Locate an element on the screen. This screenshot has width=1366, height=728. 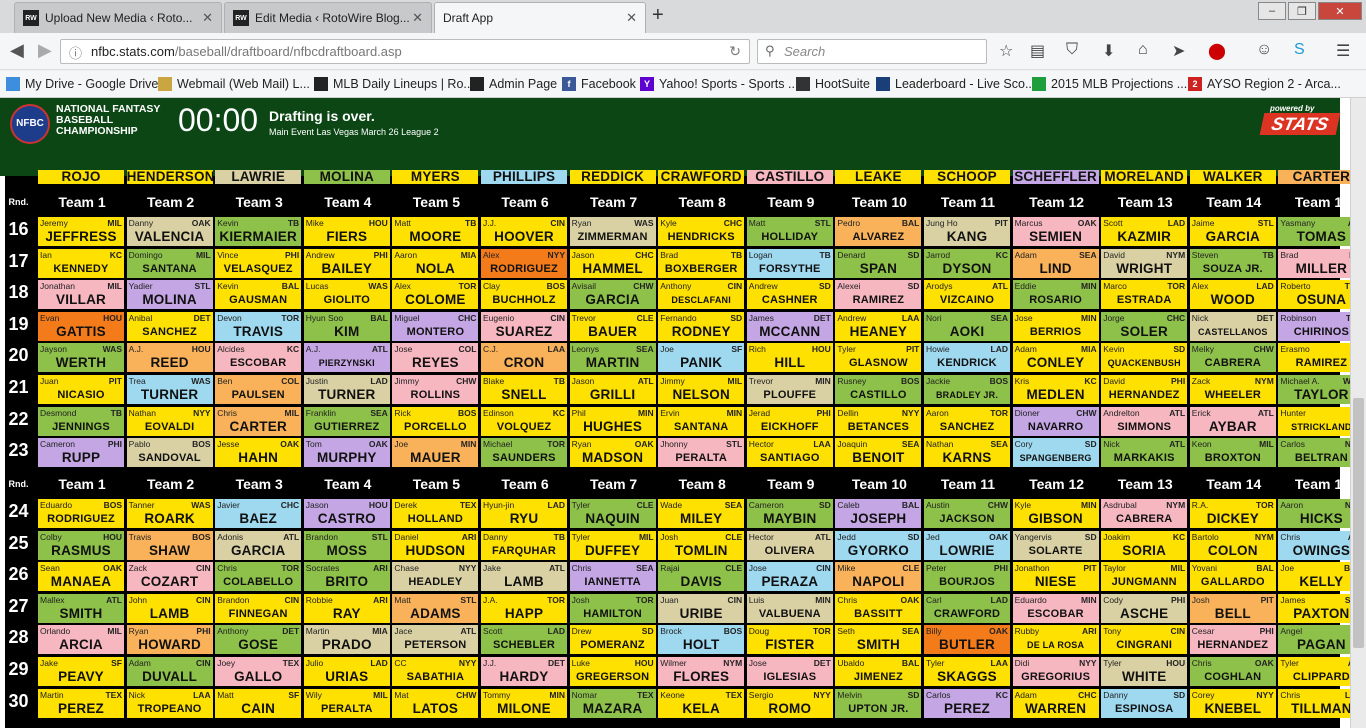
pick-cell: Tony CIN CINGRANI is located at coordinates (1144, 640).